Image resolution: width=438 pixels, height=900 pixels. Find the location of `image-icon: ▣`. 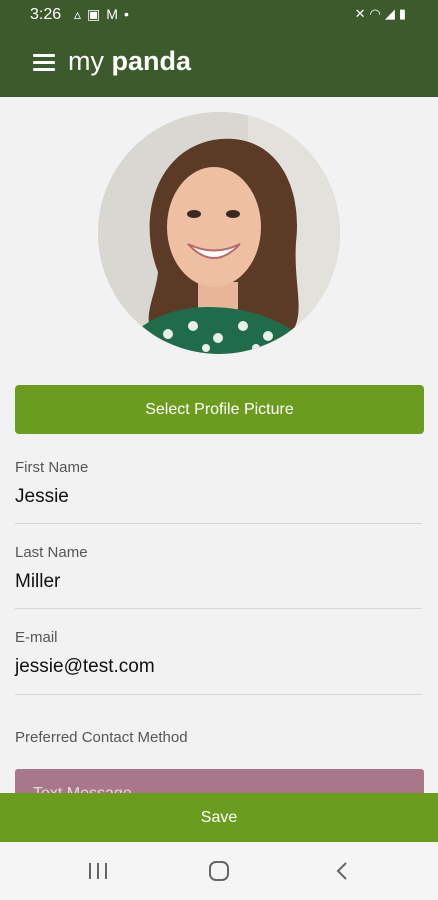

image-icon: ▣ is located at coordinates (97, 14).